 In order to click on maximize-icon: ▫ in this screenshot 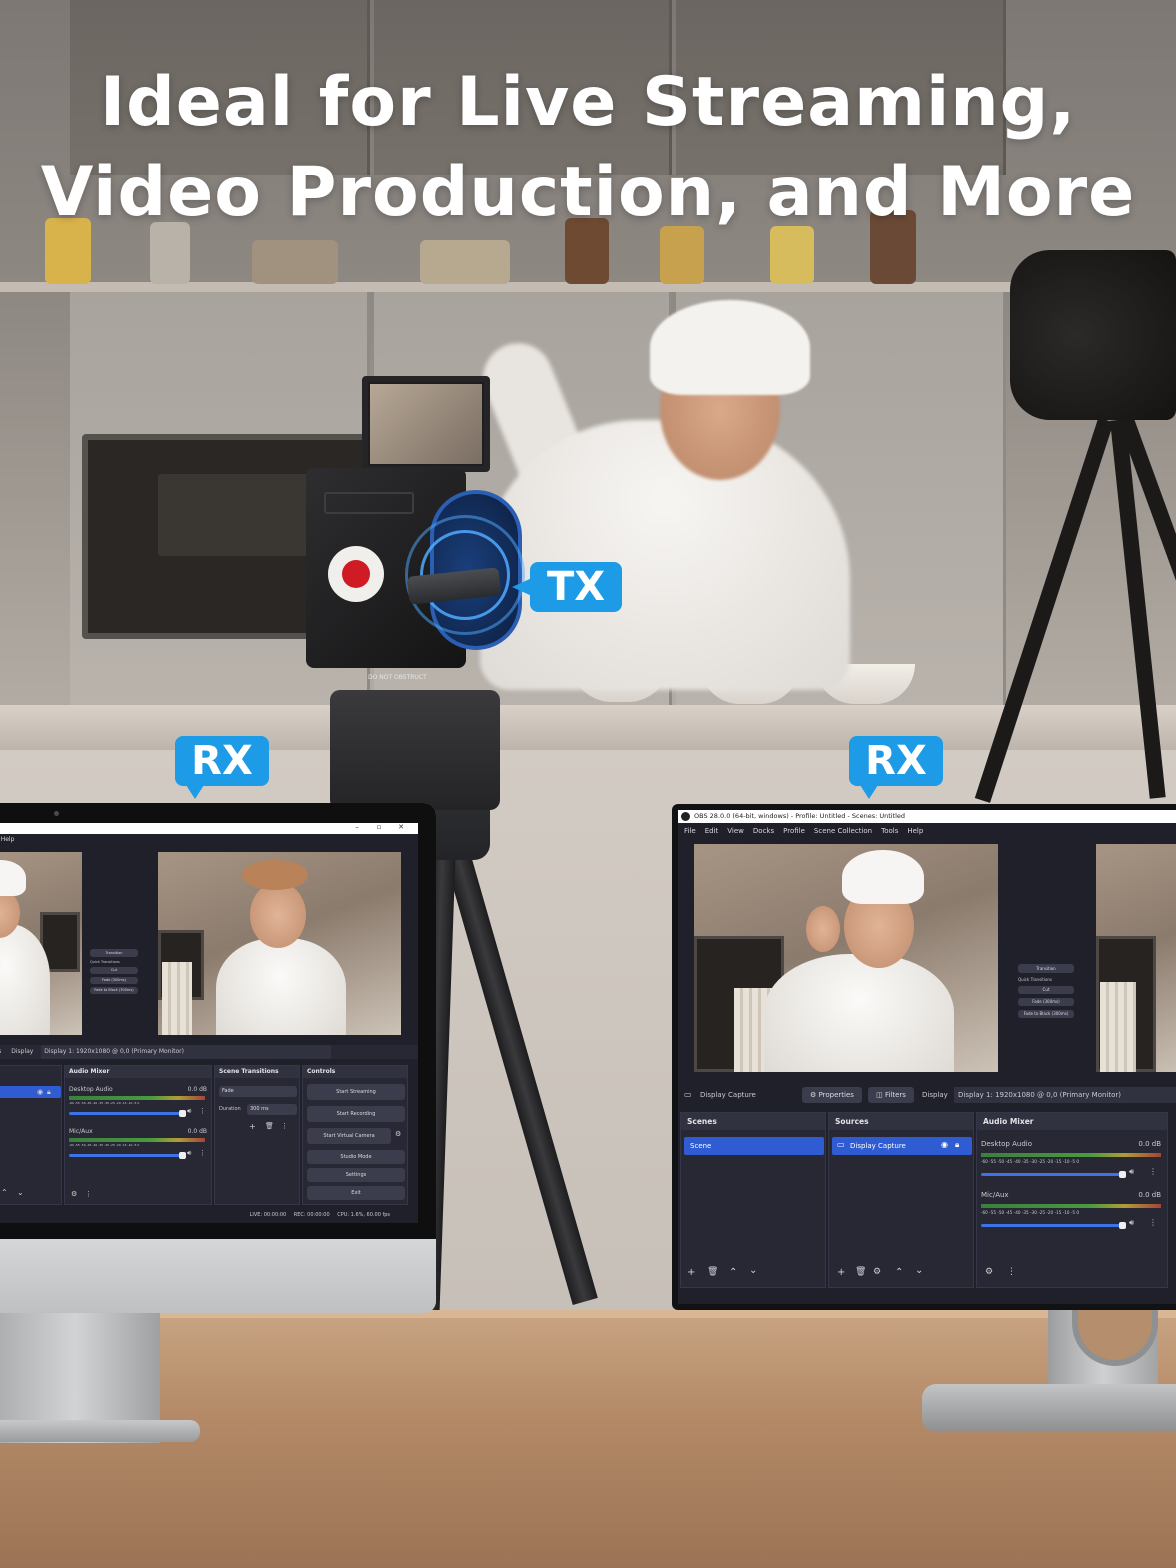, I will do `click(379, 827)`.